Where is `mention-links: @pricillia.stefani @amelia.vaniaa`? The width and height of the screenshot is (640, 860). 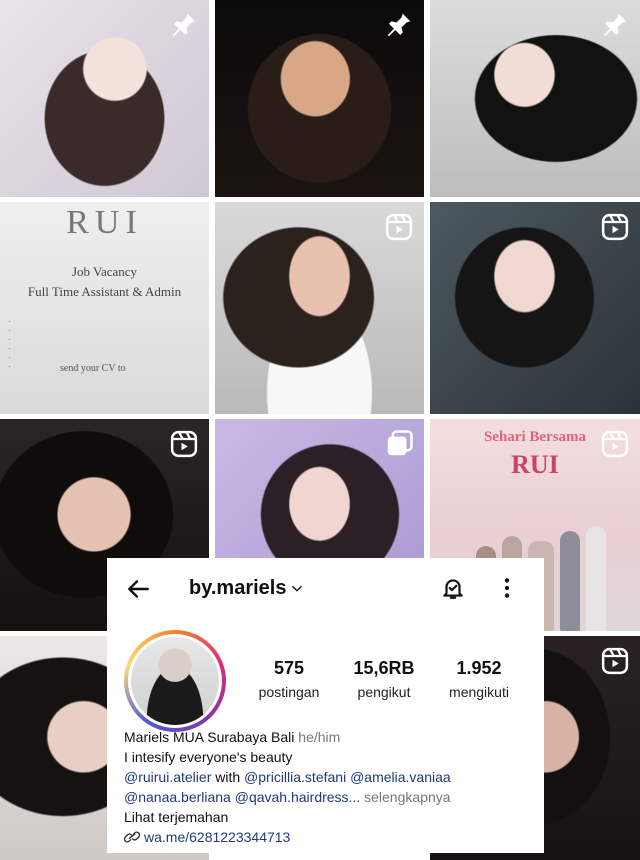
mention-links: @pricillia.stefani @amelia.vaniaa is located at coordinates (347, 777).